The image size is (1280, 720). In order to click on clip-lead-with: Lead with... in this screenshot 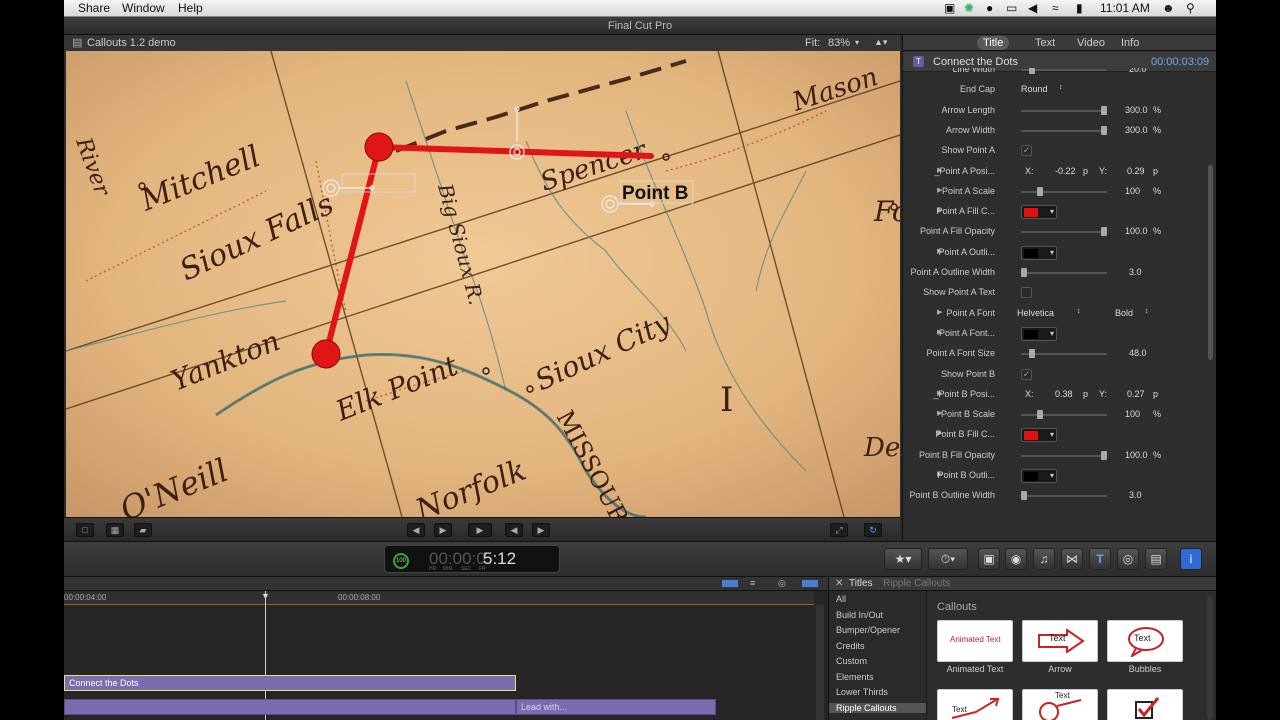, I will do `click(616, 707)`.